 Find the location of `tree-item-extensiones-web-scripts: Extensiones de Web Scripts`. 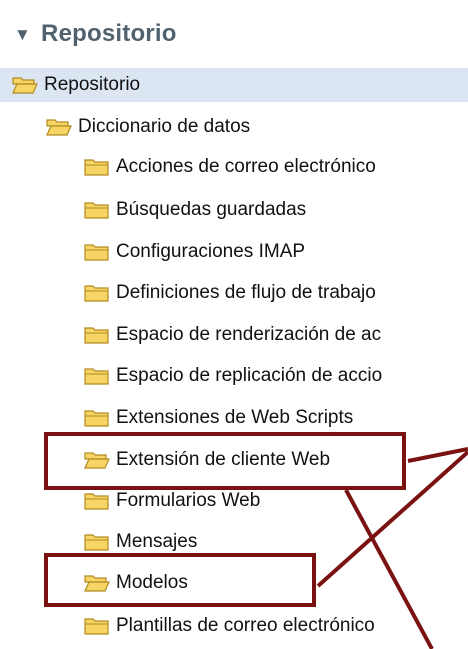

tree-item-extensiones-web-scripts: Extensiones de Web Scripts is located at coordinates (218, 418).